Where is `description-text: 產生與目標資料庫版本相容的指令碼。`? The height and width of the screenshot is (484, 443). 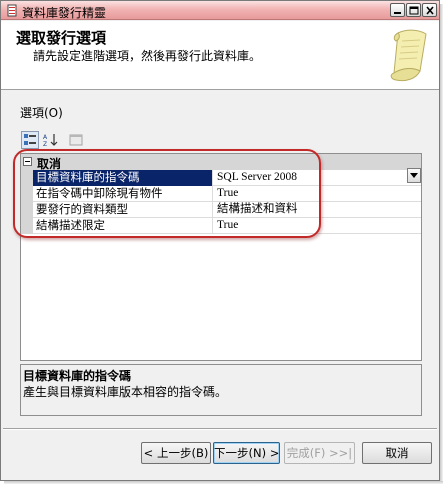
description-text: 產生與目標資料庫版本相容的指令碼。 is located at coordinates (125, 392).